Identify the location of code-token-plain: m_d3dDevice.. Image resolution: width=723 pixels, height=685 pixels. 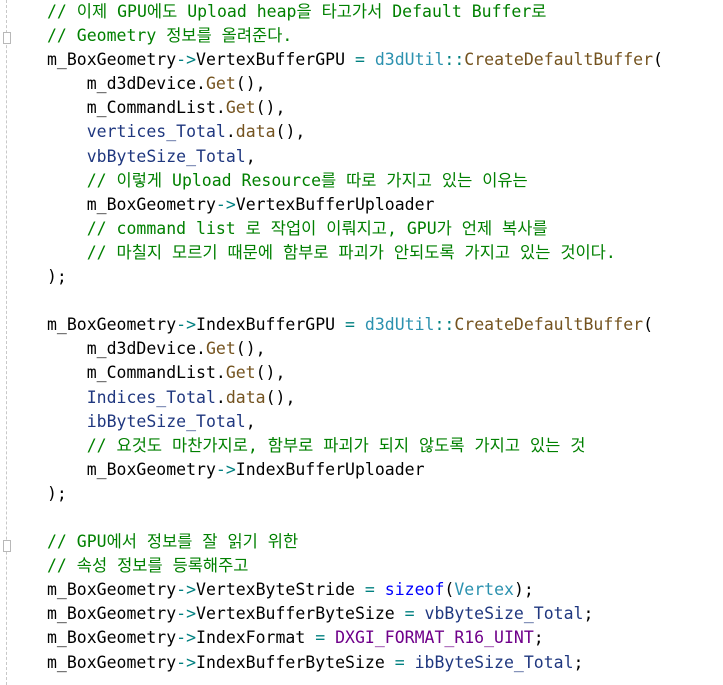
(126, 349).